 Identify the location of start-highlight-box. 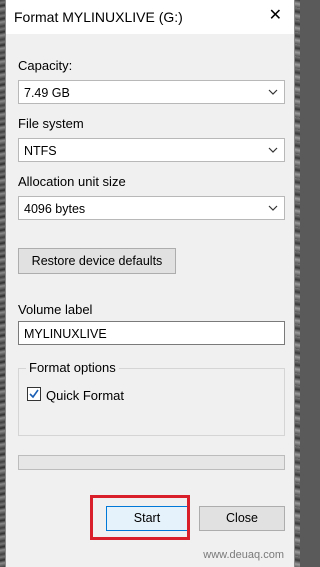
(140, 517).